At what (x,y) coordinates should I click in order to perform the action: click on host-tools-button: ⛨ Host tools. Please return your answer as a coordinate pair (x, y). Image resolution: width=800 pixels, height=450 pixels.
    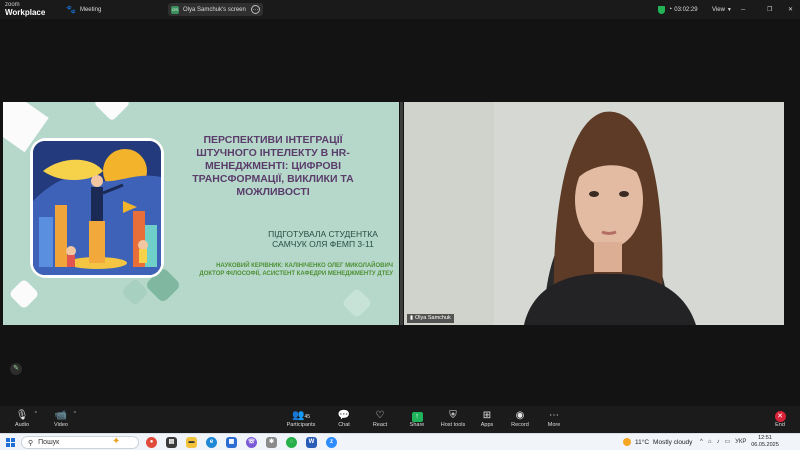
    Looking at the image, I should click on (453, 418).